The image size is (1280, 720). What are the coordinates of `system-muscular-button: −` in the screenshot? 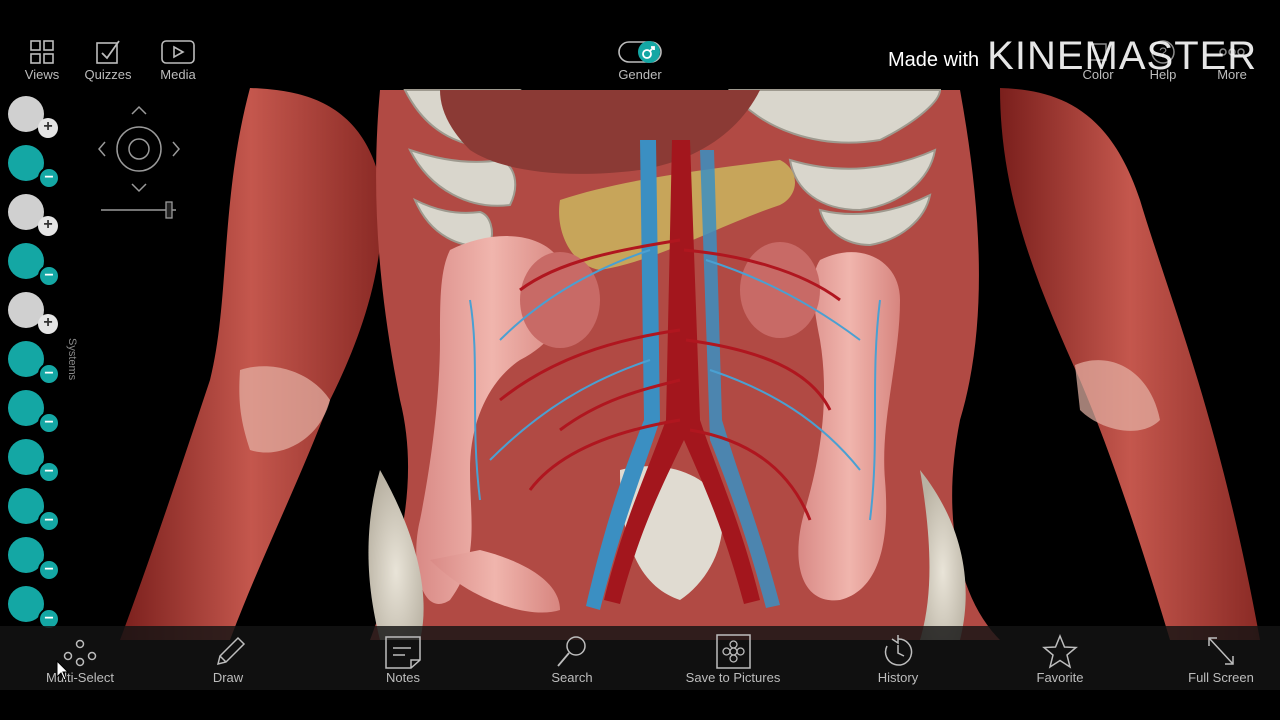 It's located at (33, 263).